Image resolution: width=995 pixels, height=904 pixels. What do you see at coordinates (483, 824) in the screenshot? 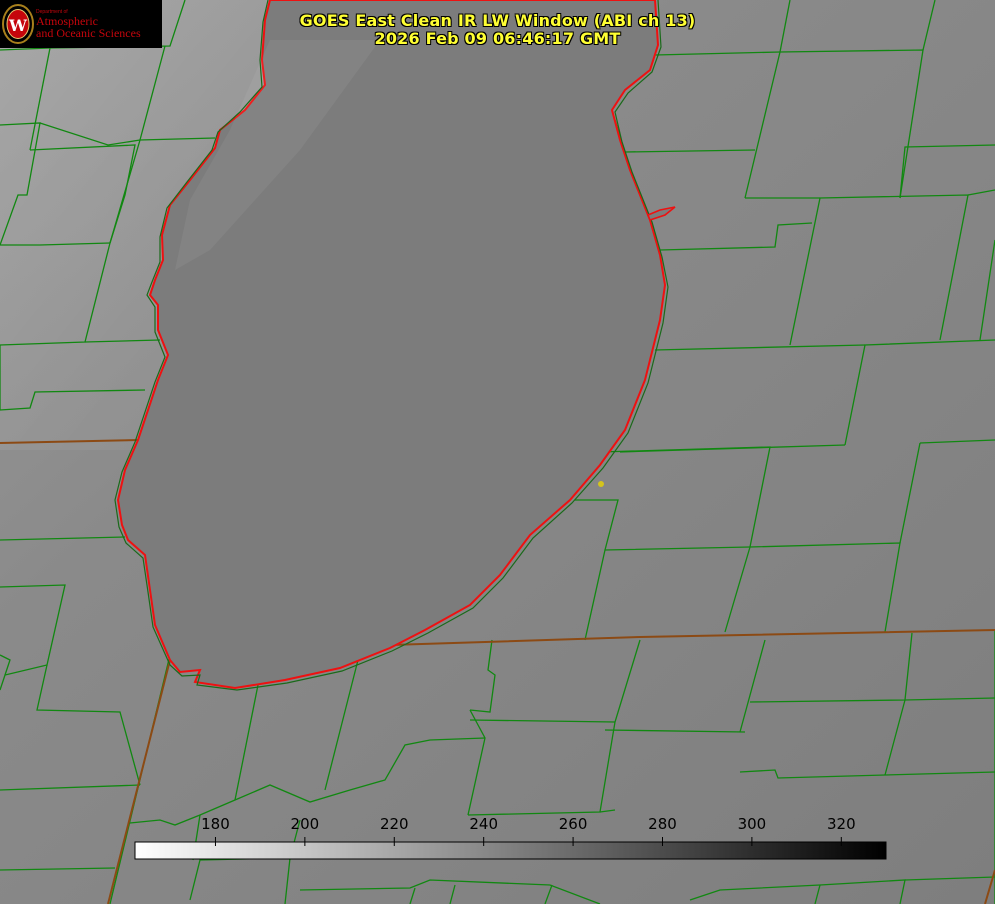
I see `colorbar-tick-label: 240` at bounding box center [483, 824].